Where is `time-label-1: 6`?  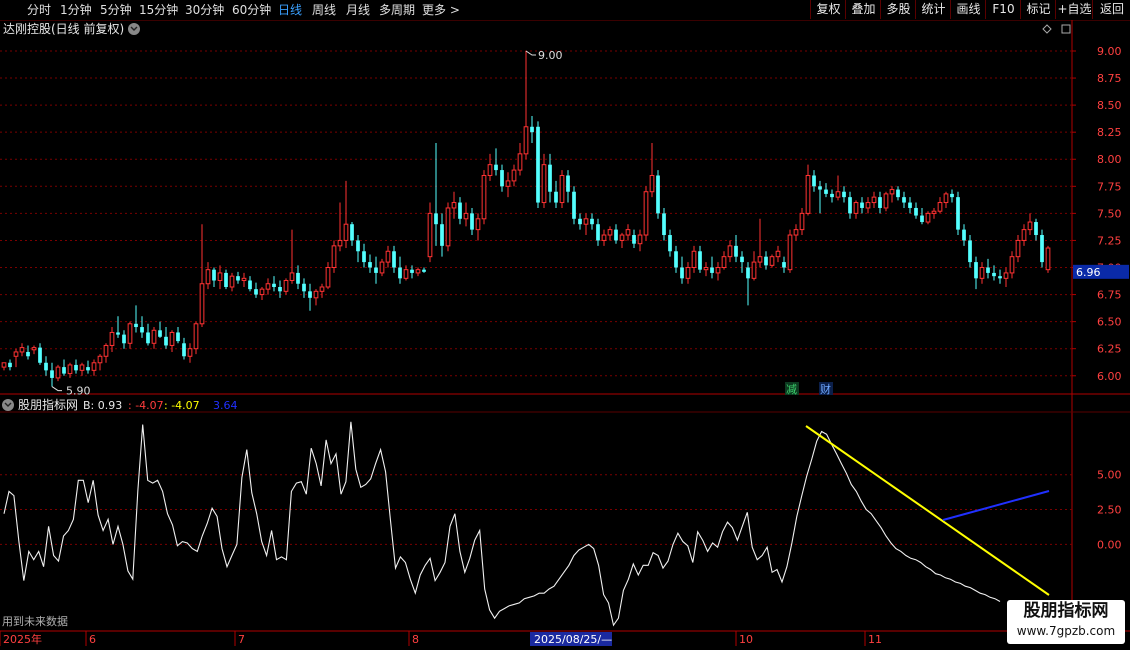 time-label-1: 6 is located at coordinates (92, 639).